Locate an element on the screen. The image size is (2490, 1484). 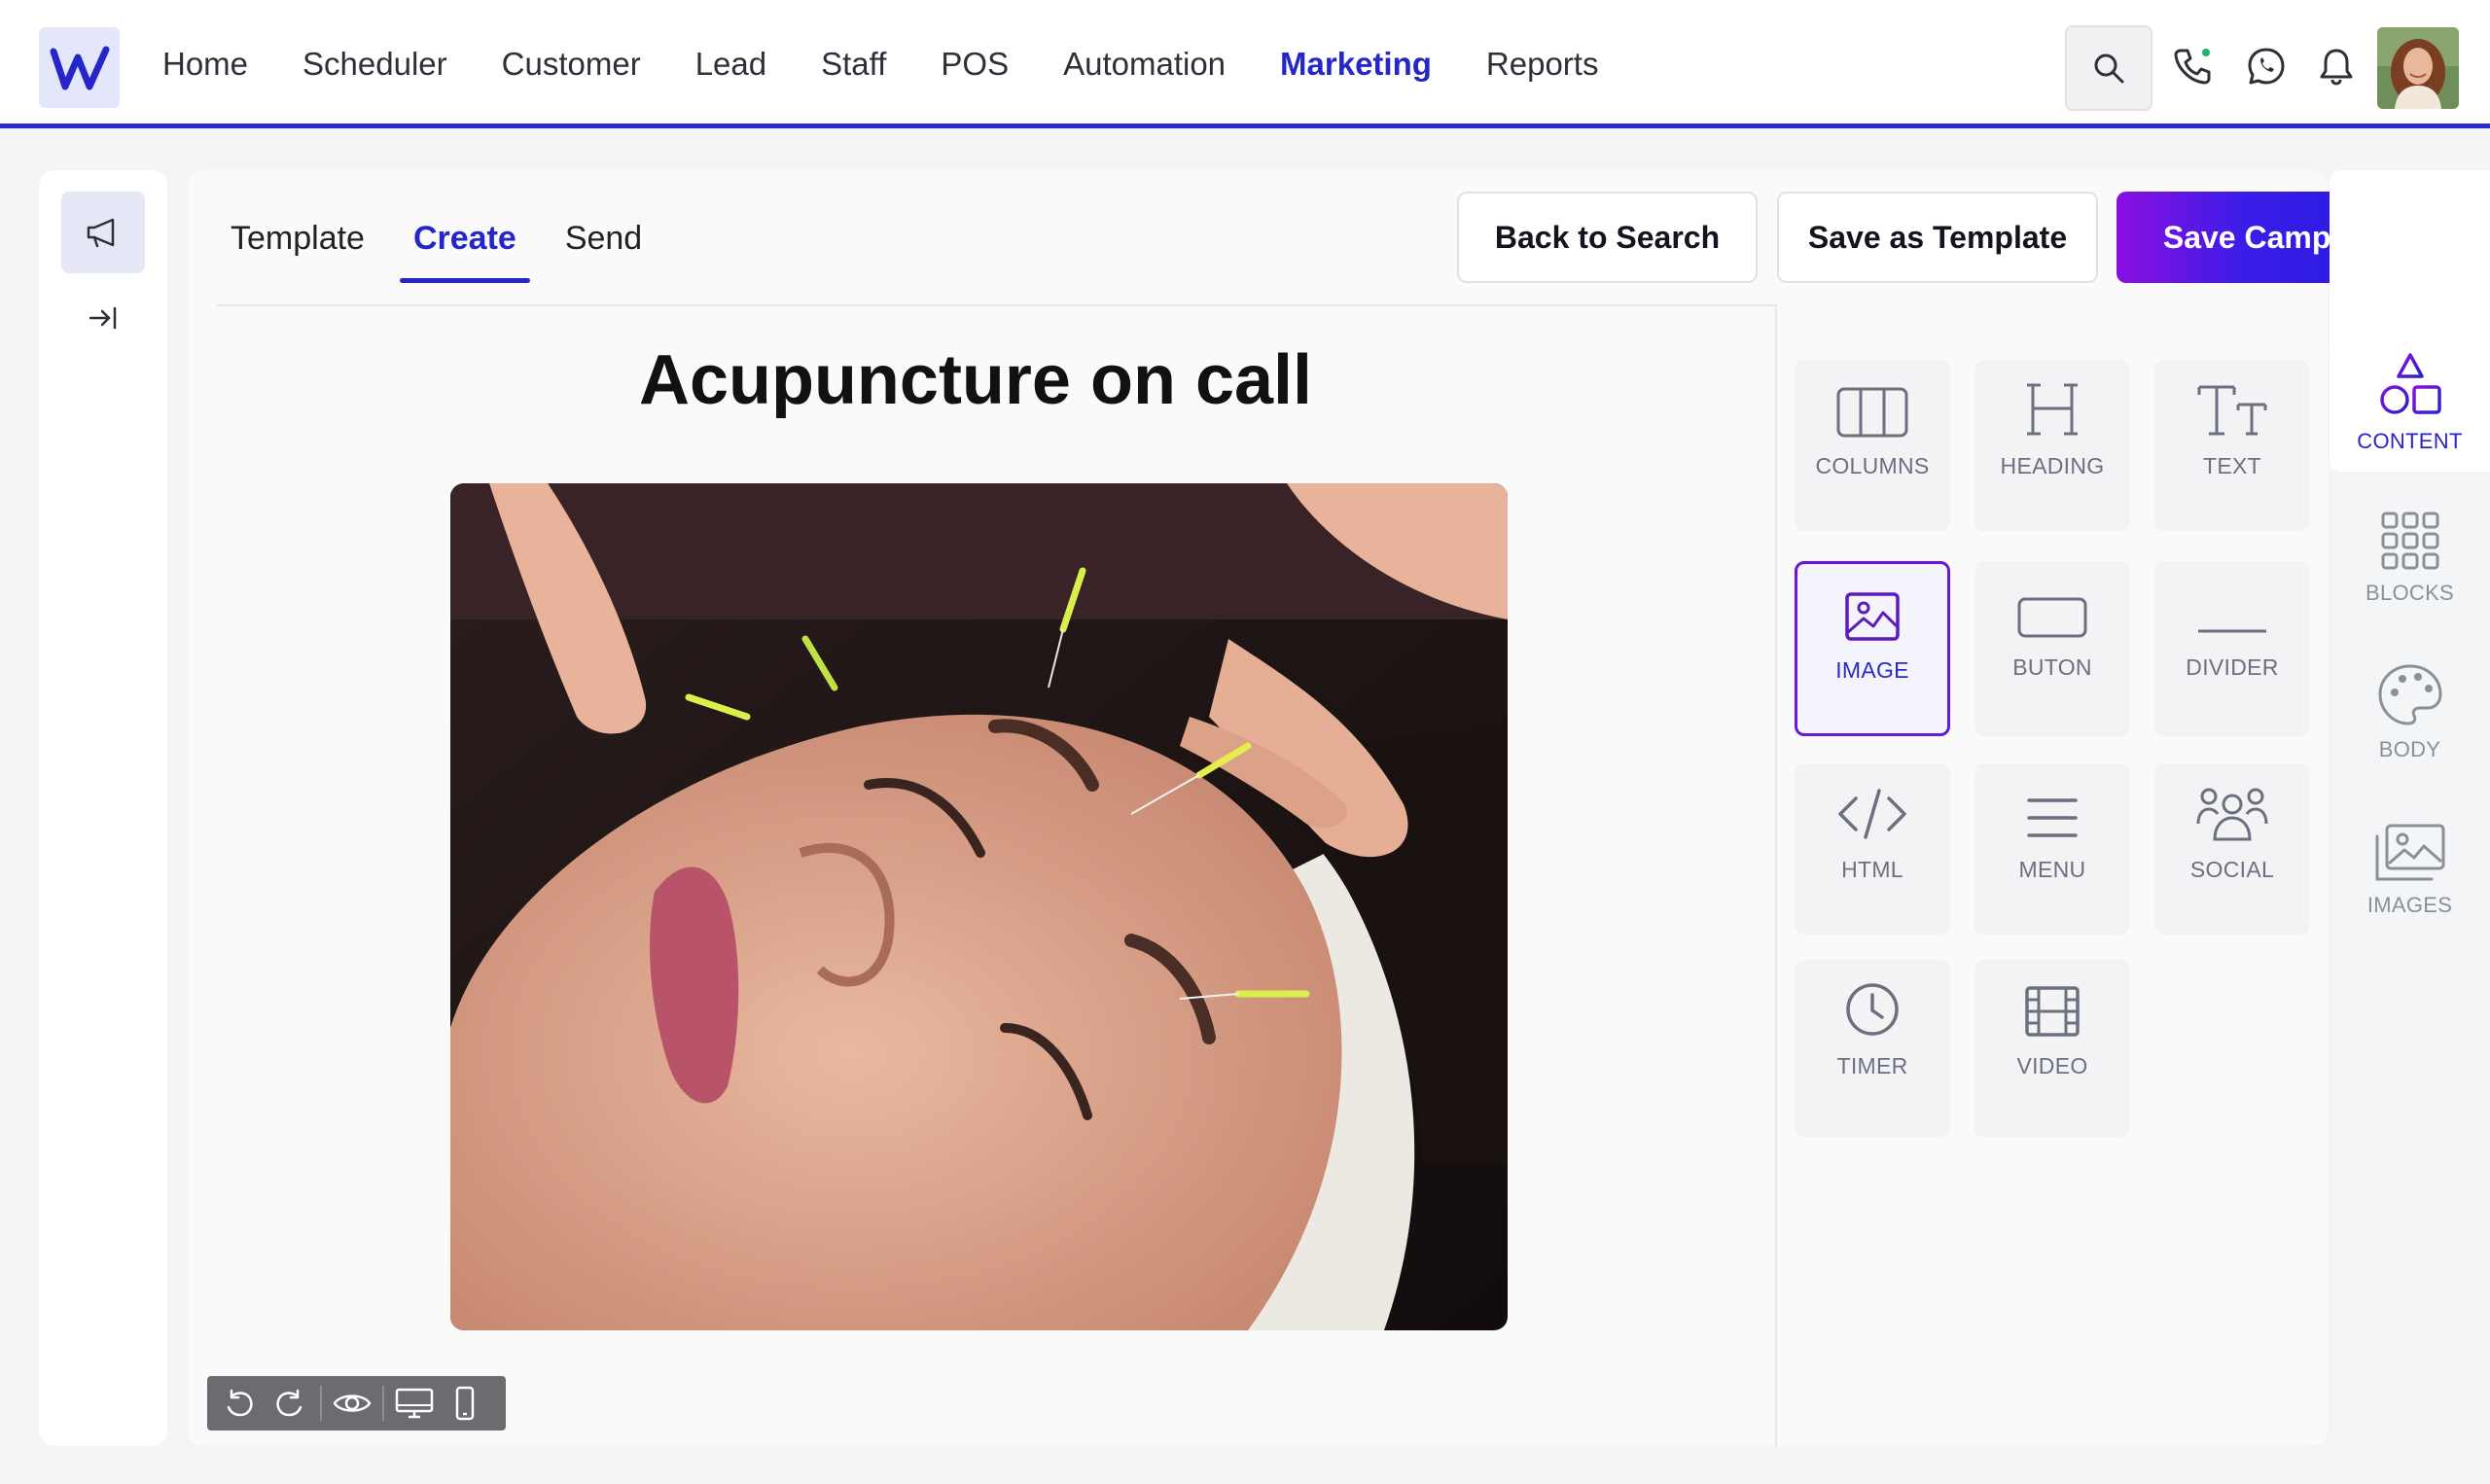
code-icon is located at coordinates (1872, 802).